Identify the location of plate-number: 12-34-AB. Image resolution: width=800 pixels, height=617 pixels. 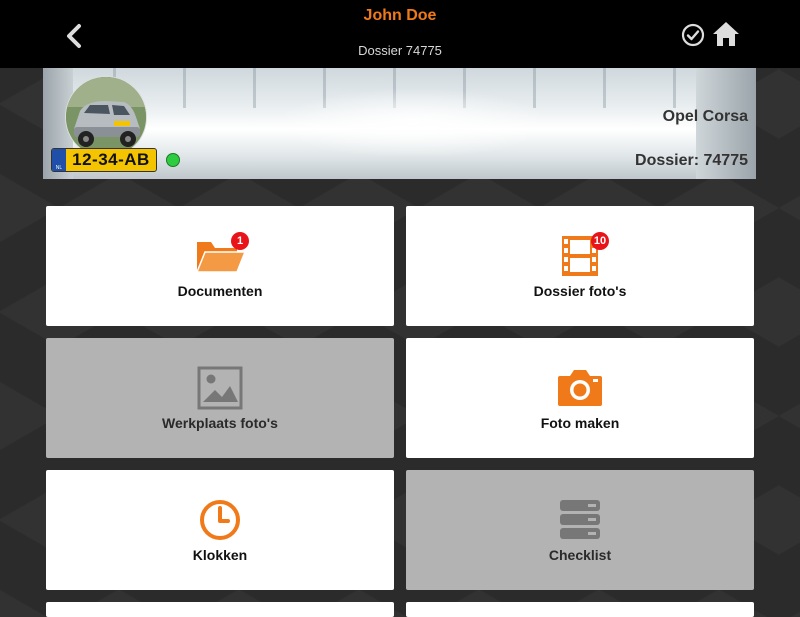
(111, 159).